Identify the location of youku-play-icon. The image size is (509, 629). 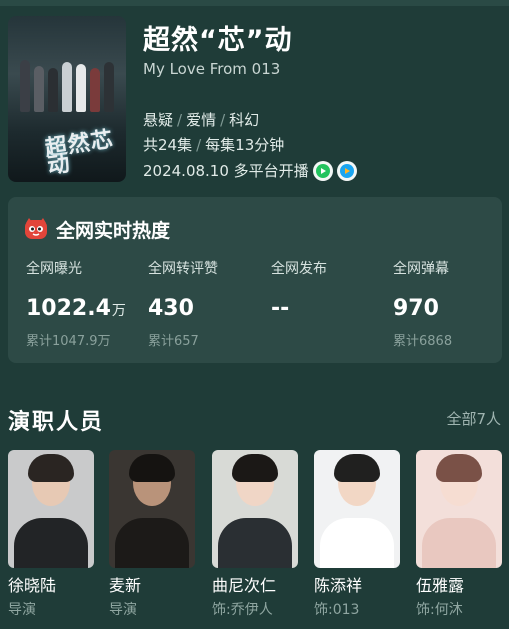
(346, 170).